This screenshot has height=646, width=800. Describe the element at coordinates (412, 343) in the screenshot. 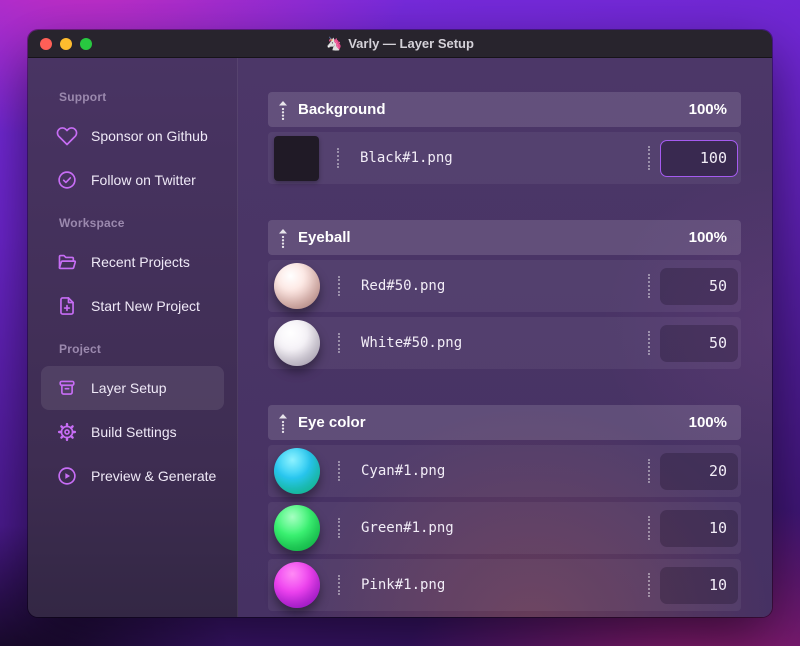

I see `layer-filename: White#50.png` at that location.